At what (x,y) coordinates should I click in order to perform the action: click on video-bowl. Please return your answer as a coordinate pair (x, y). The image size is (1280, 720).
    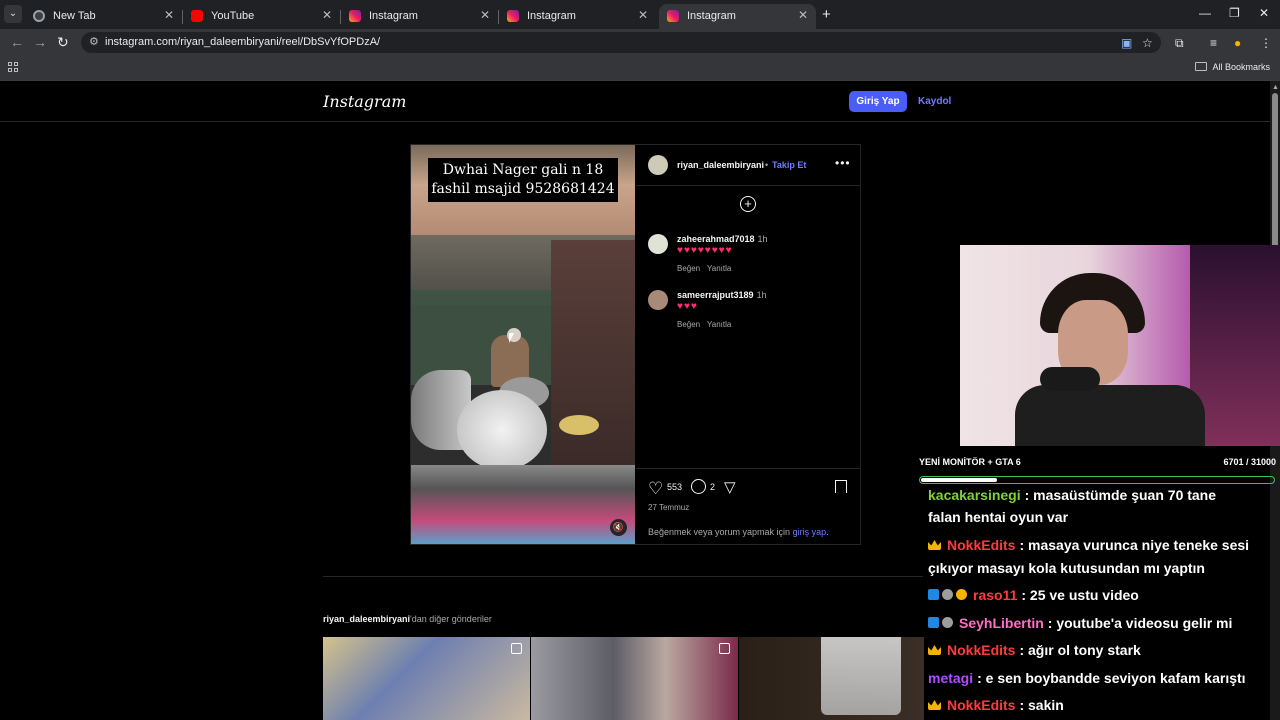
    Looking at the image, I should click on (579, 425).